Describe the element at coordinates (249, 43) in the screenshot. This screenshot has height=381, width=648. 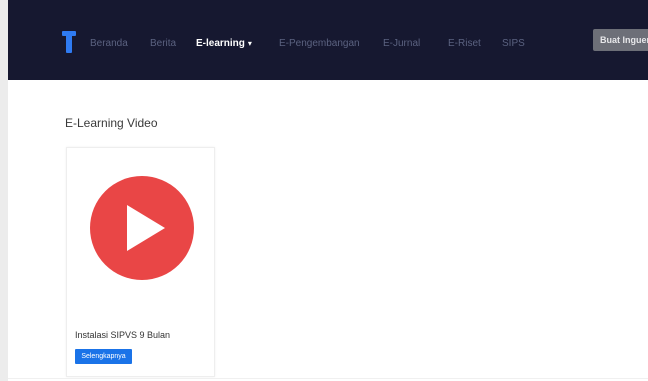
I see `chevron-down-icon: ▾` at that location.